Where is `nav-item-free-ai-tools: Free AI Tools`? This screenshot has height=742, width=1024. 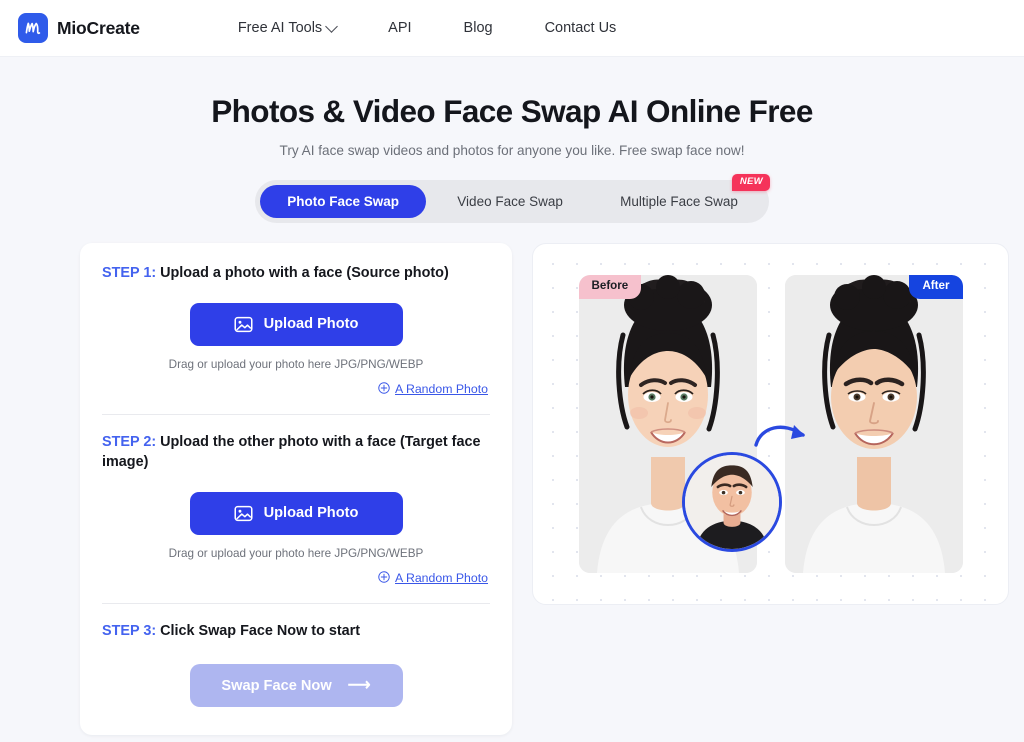 nav-item-free-ai-tools: Free AI Tools is located at coordinates (287, 27).